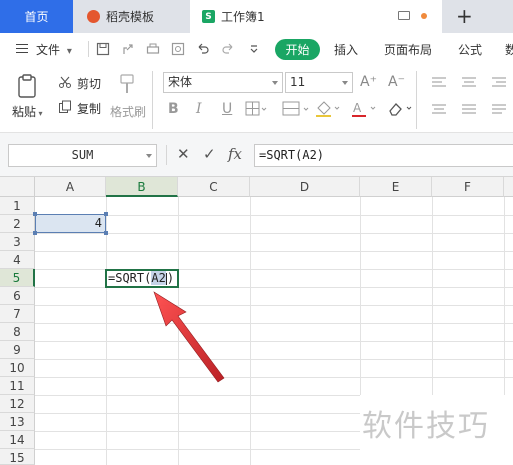 This screenshot has height=465, width=513. I want to click on italic-button: I, so click(199, 109).